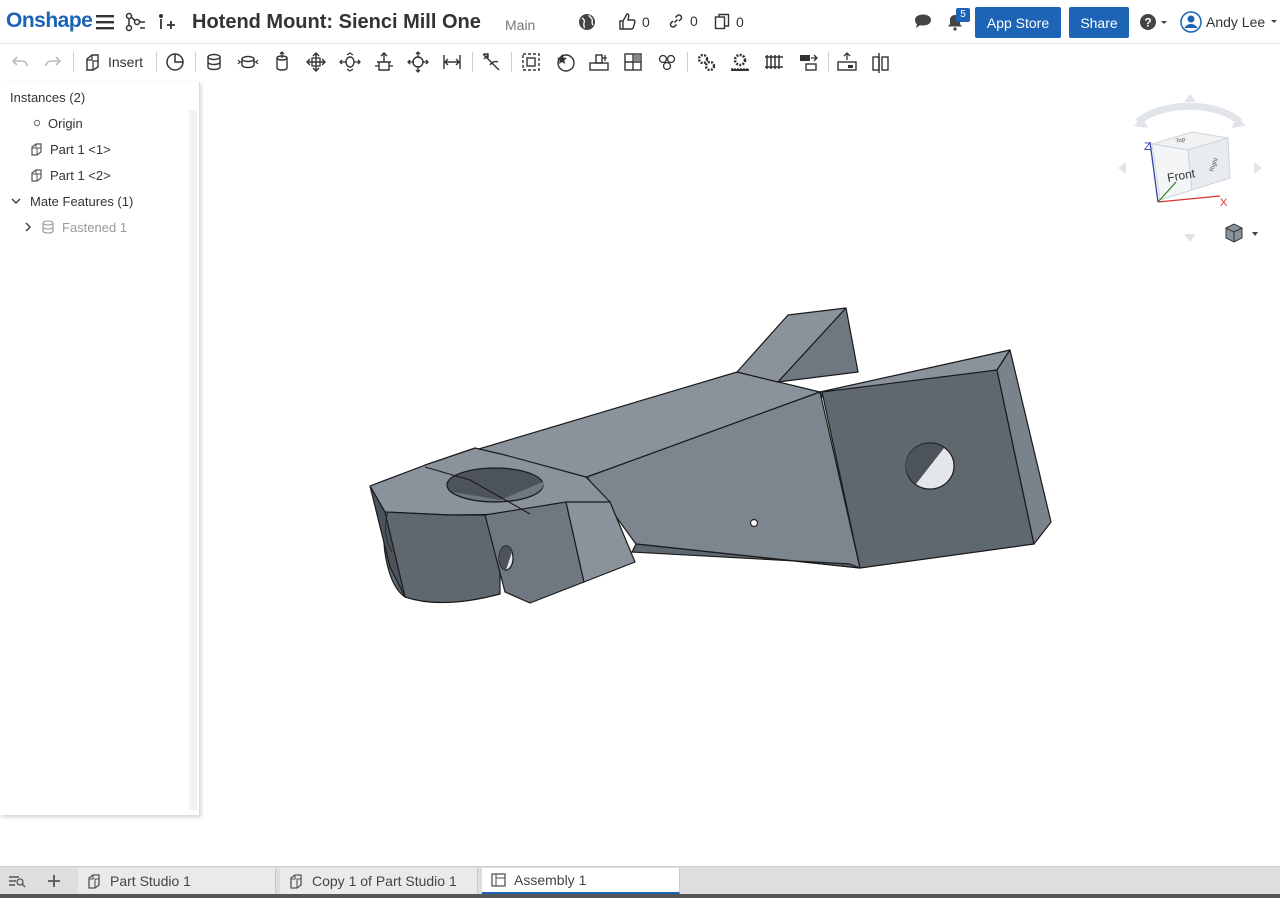 This screenshot has width=1280, height=898. I want to click on screw-relation-icon, so click(774, 62).